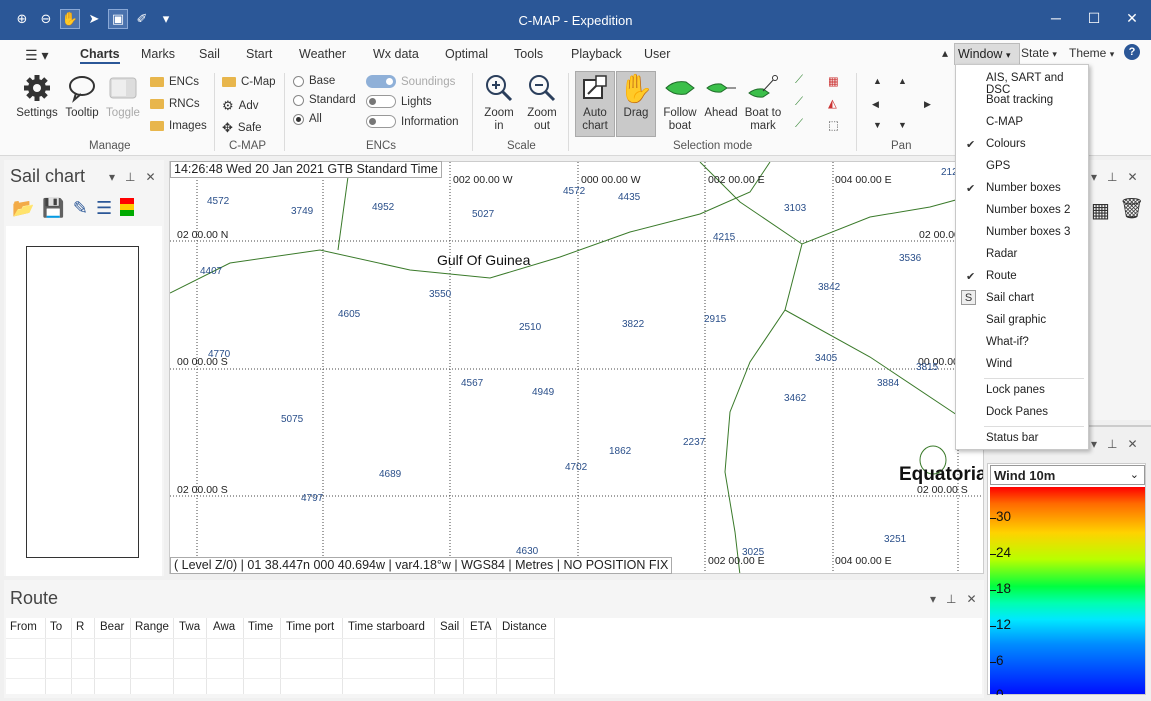  What do you see at coordinates (799, 102) in the screenshot?
I see `route-tool-2: ⟋` at bounding box center [799, 102].